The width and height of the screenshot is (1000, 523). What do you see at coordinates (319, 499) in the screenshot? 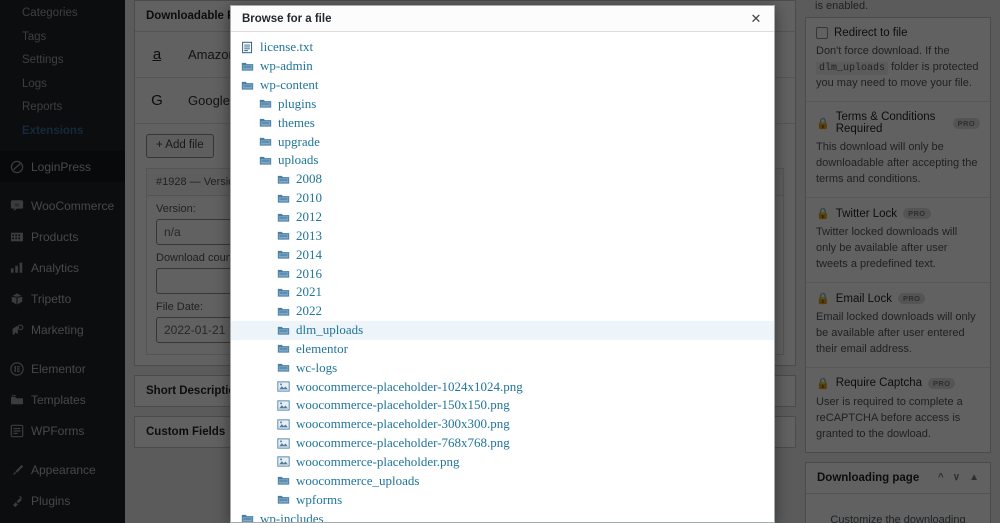
I see `tree-item-label: wpforms` at bounding box center [319, 499].